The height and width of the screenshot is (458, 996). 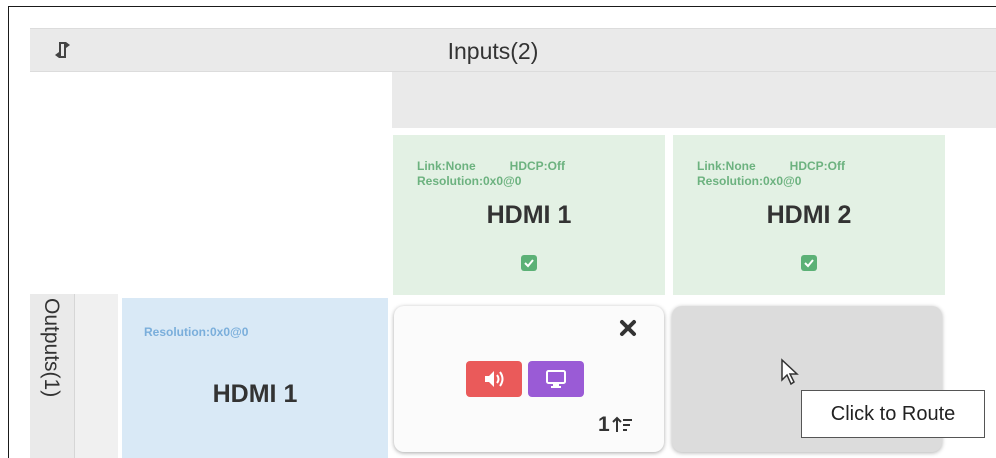 I want to click on output-resolution: Resolution:0x0@0, so click(x=196, y=332).